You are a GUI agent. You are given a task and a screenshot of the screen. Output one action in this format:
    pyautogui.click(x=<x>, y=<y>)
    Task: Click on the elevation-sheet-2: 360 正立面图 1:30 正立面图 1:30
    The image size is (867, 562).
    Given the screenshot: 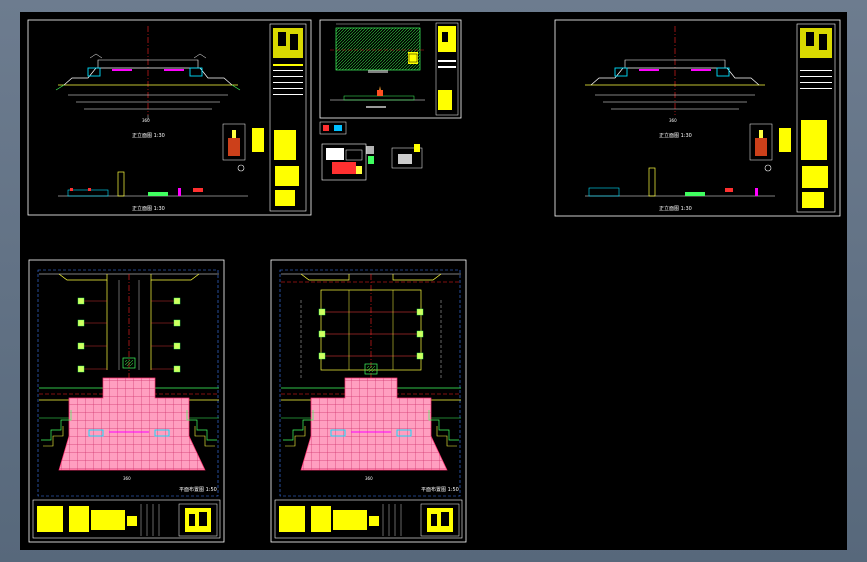 What is the action you would take?
    pyautogui.click(x=697, y=118)
    